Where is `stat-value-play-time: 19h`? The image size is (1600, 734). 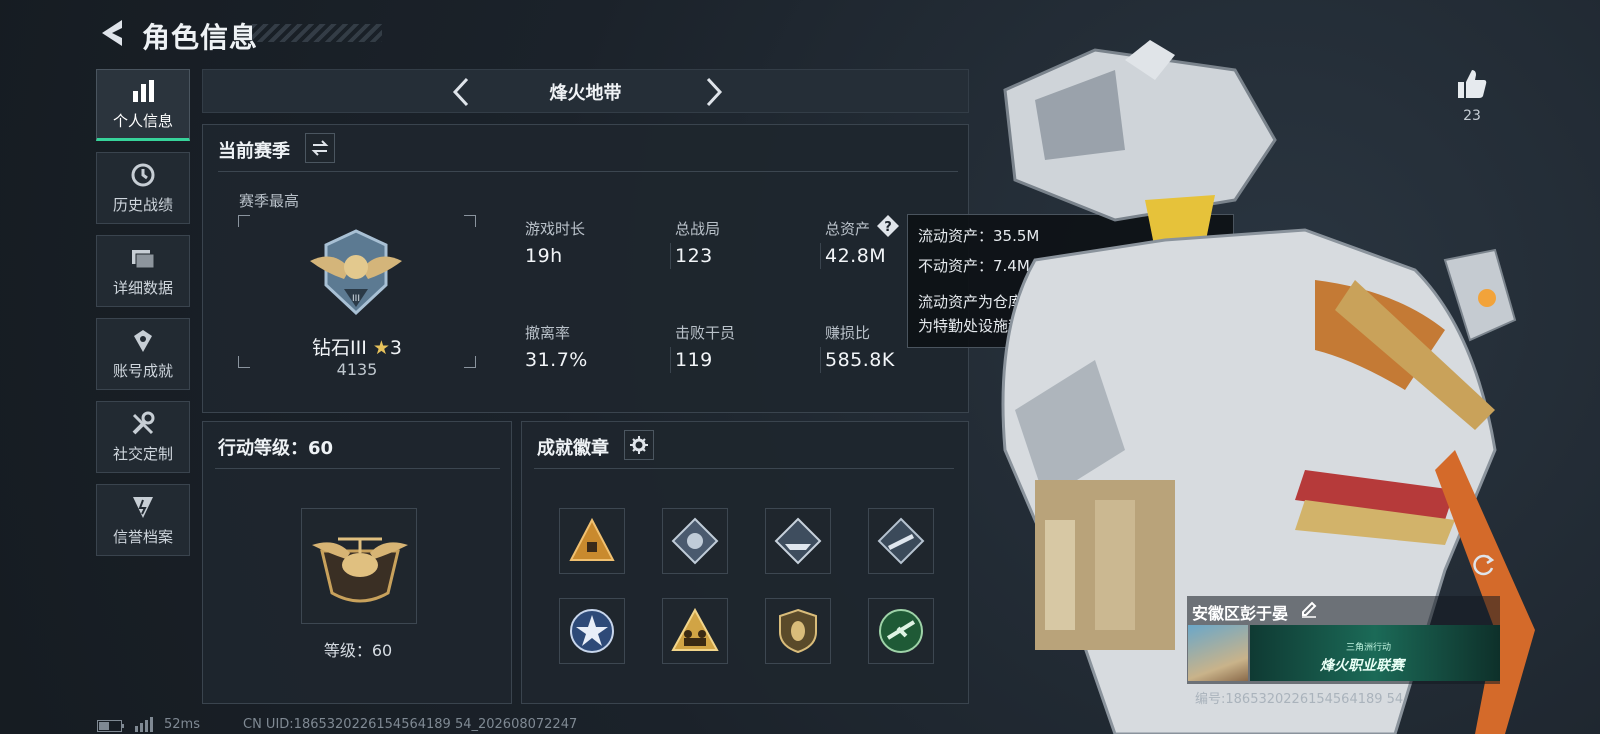 stat-value-play-time: 19h is located at coordinates (544, 256).